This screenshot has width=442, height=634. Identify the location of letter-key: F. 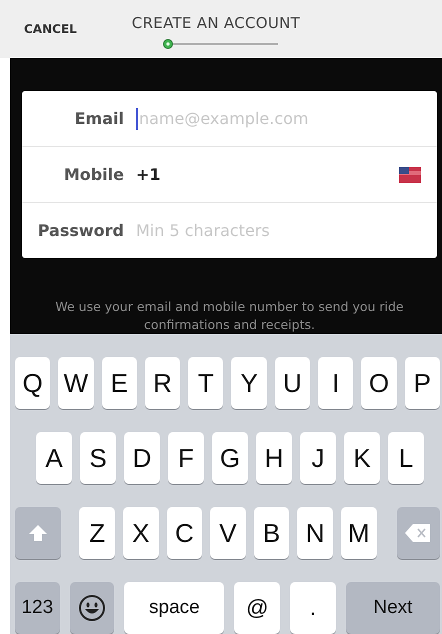
(186, 458).